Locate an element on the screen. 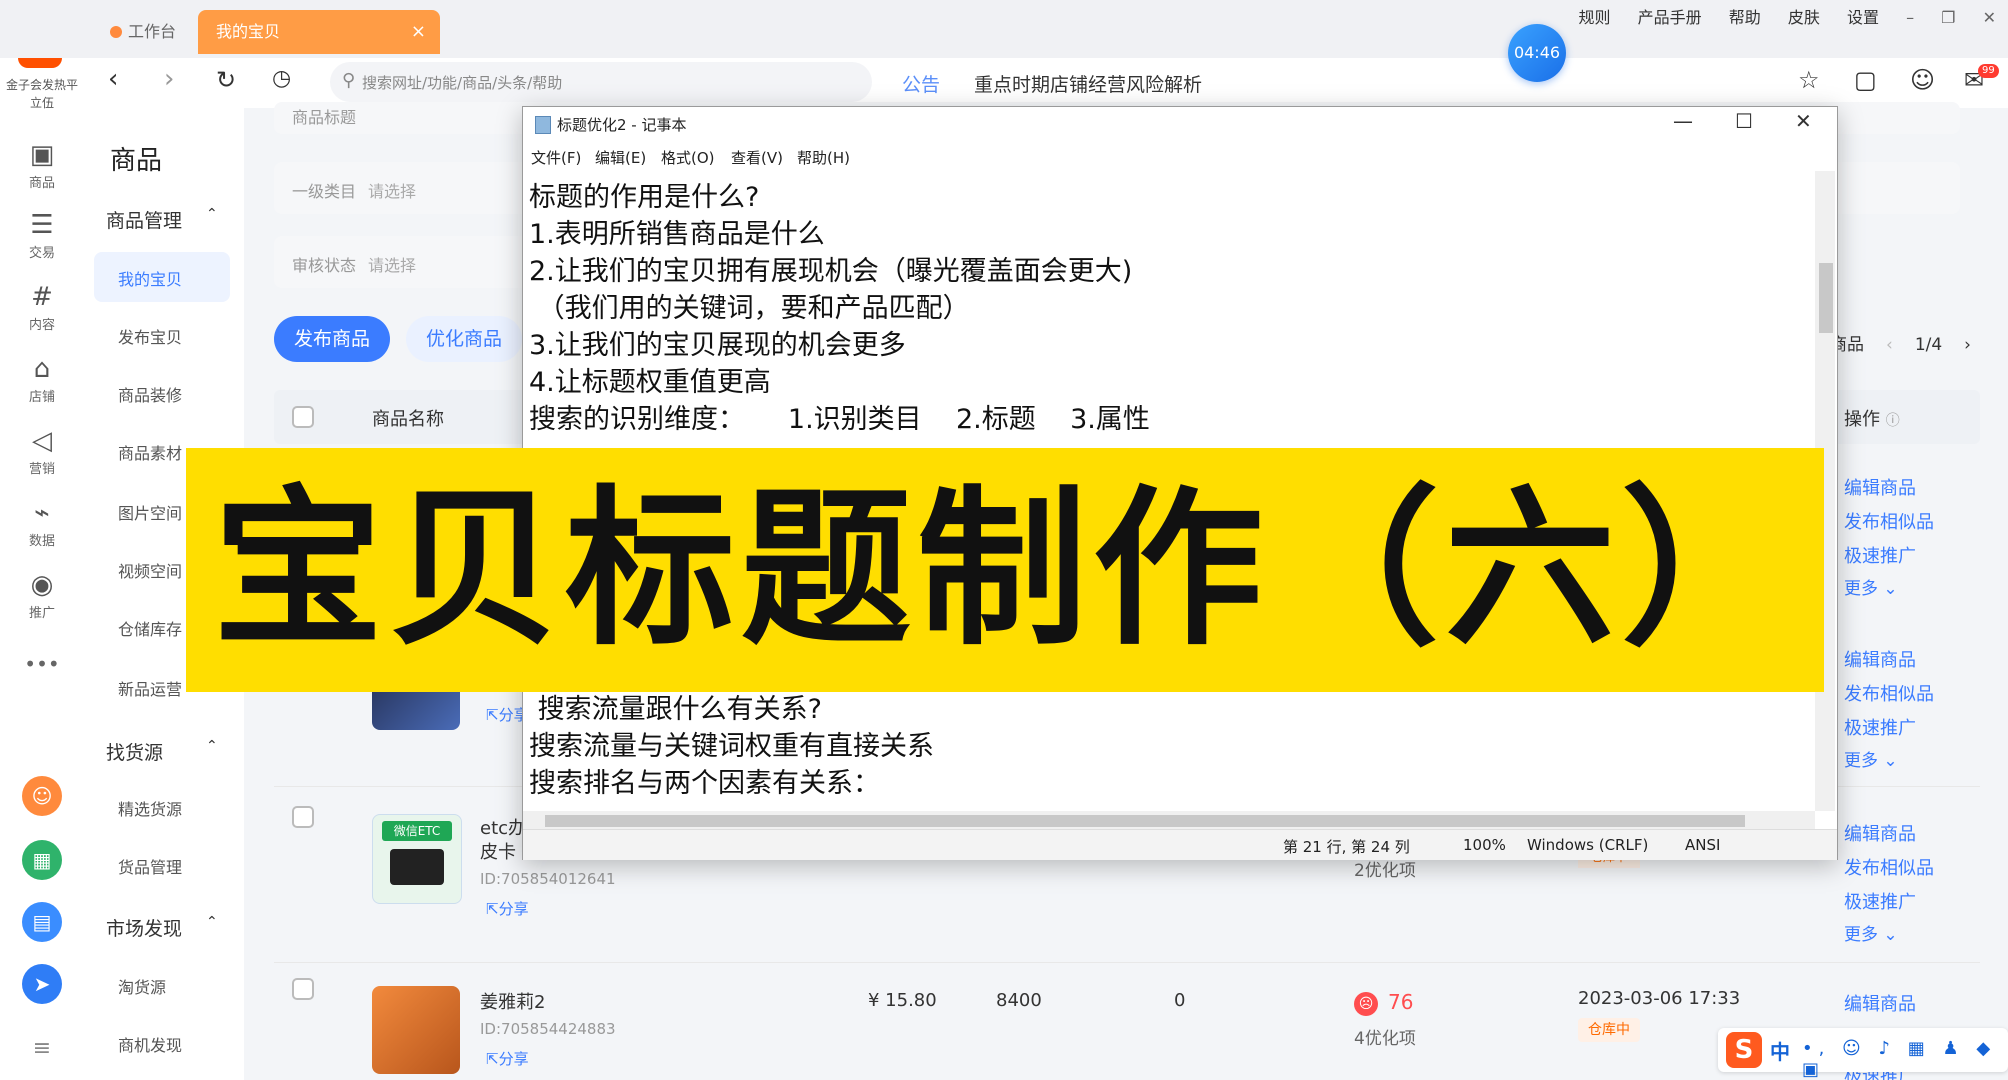 This screenshot has height=1080, width=2008. sub-item-decorate: 商品装修 is located at coordinates (150, 394).